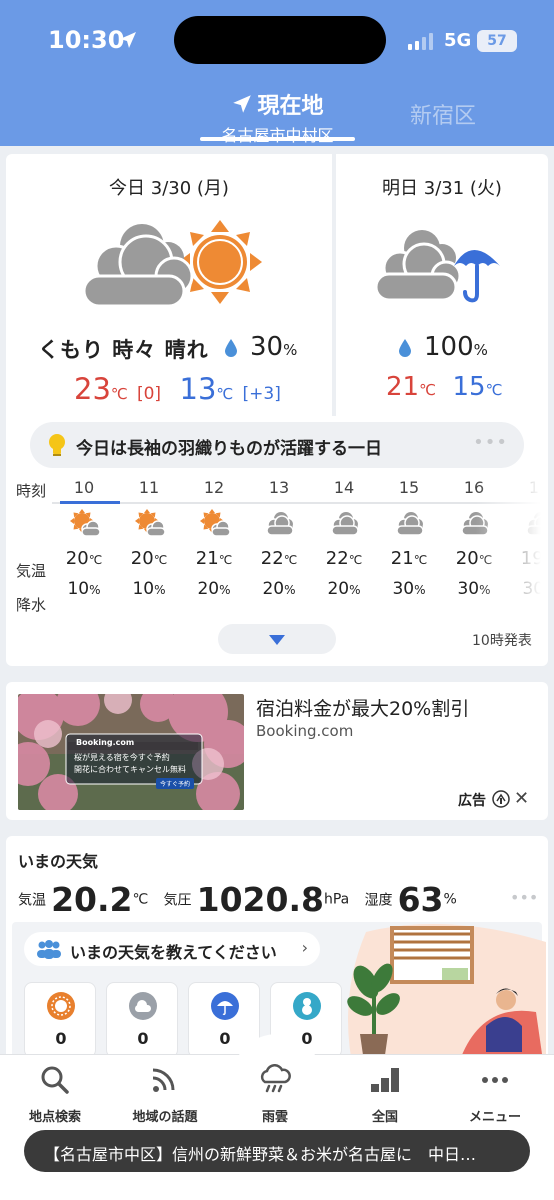 This screenshot has width=554, height=1200. I want to click on today-pop-unit: %, so click(290, 350).